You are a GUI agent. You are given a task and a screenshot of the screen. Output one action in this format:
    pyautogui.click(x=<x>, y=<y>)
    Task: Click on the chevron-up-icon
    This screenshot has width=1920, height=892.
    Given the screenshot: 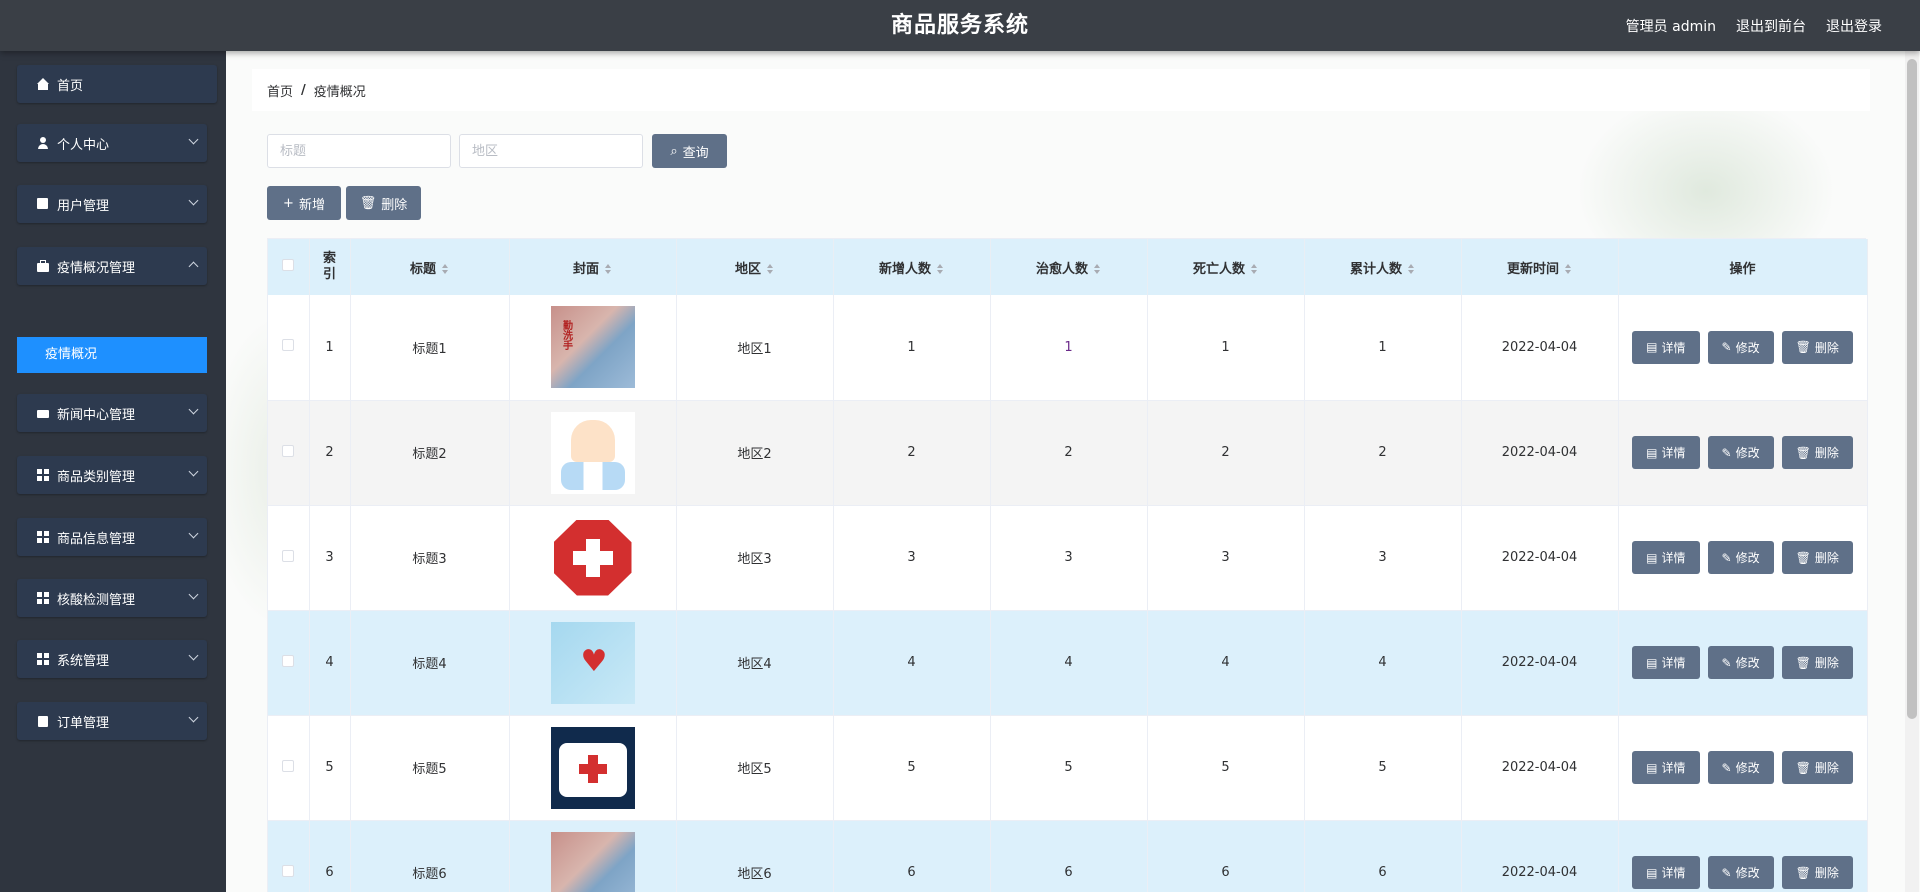 What is the action you would take?
    pyautogui.click(x=193, y=266)
    